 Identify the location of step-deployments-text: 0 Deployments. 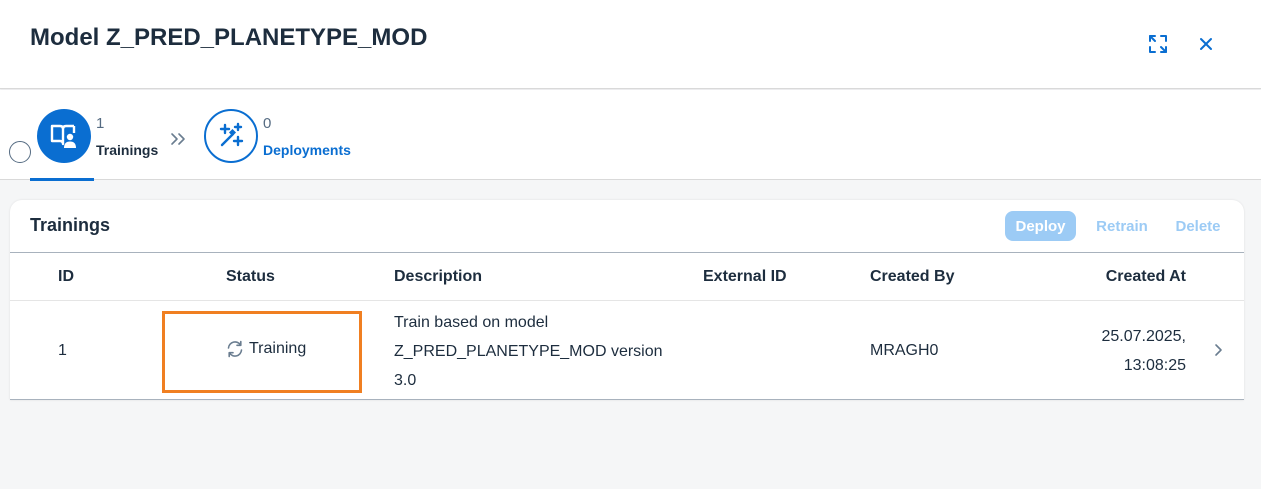
(307, 137).